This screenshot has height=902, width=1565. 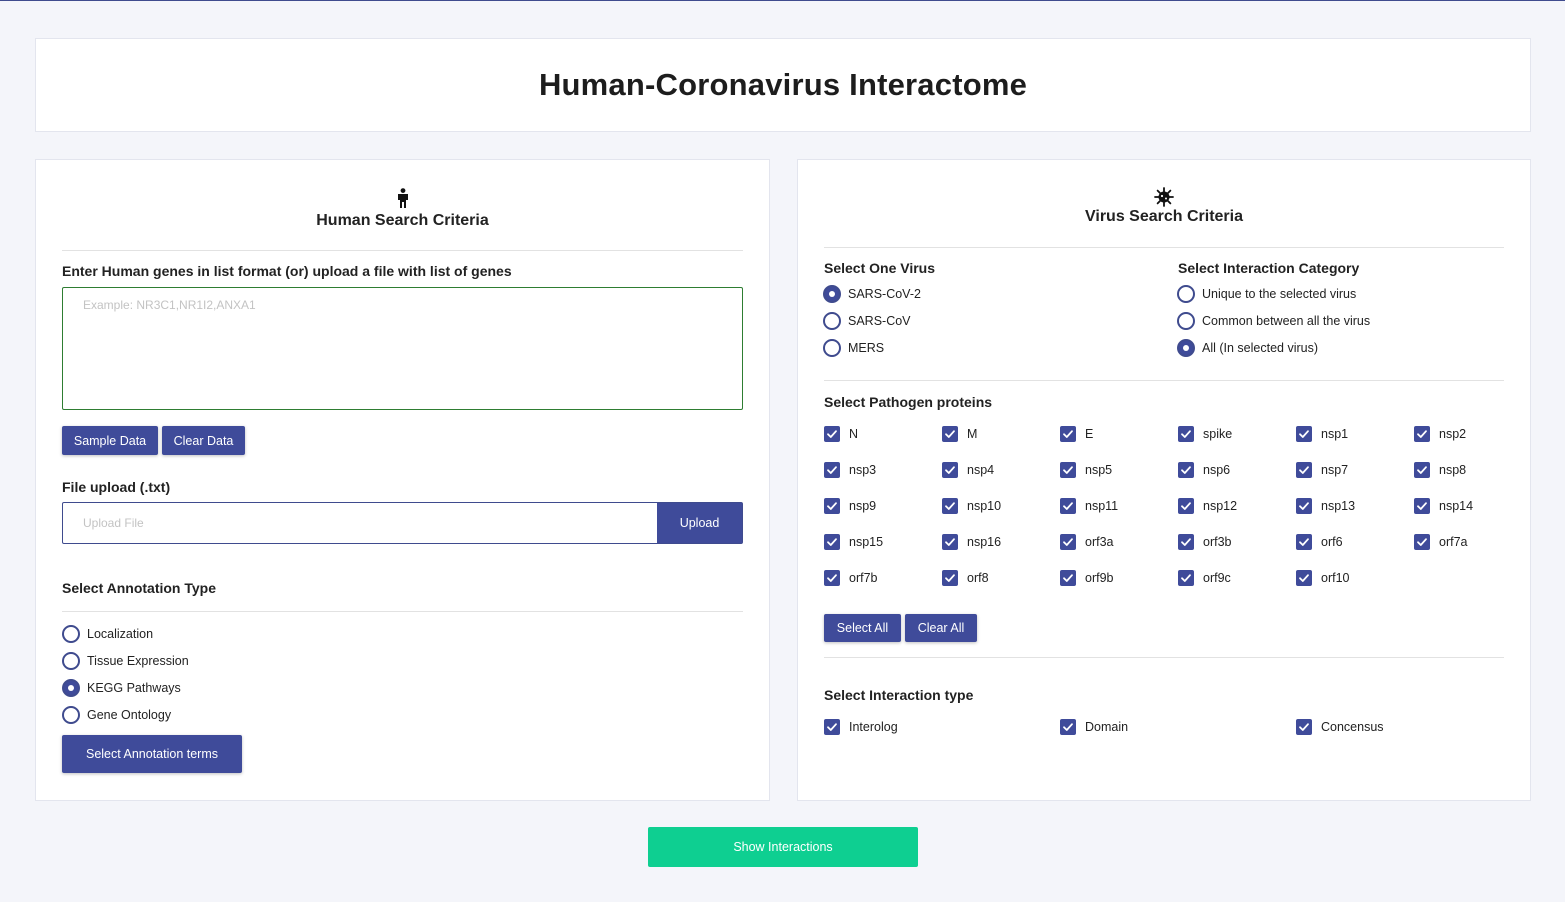 I want to click on interaction-type-checkbox: Concensus, so click(x=1340, y=727).